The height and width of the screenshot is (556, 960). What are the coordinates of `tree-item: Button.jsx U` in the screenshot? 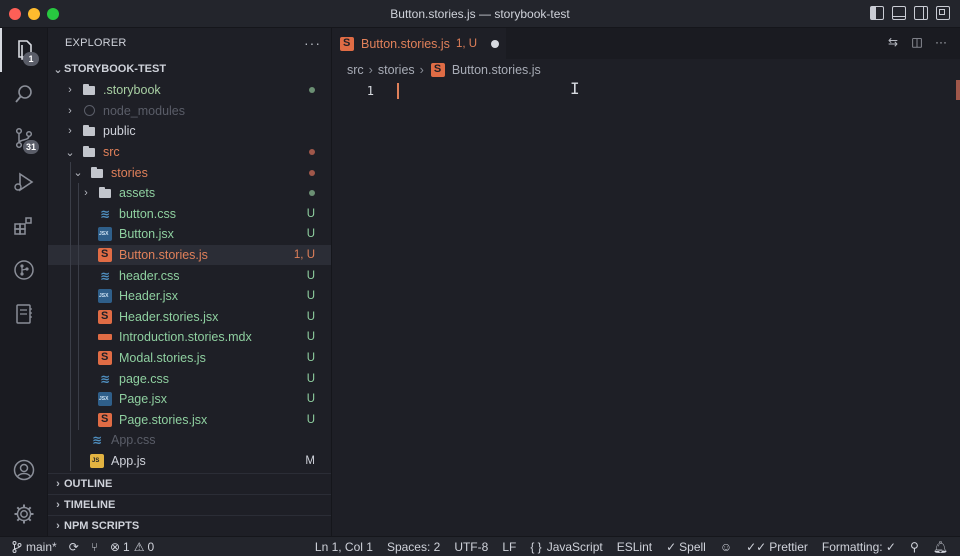 It's located at (189, 234).